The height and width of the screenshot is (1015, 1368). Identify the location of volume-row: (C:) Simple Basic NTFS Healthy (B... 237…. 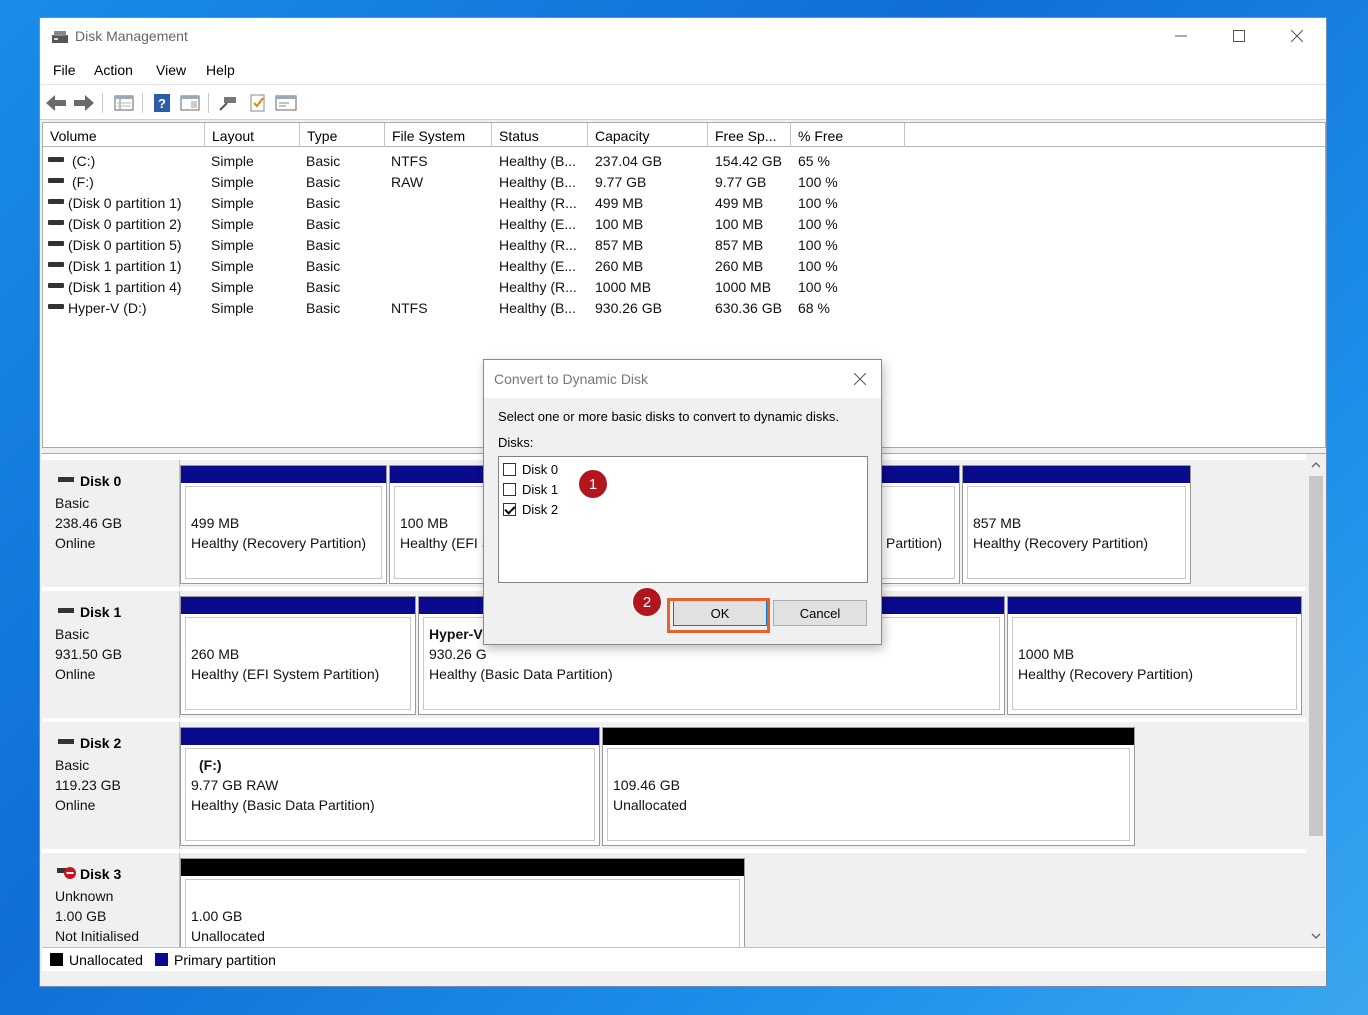
(684, 161).